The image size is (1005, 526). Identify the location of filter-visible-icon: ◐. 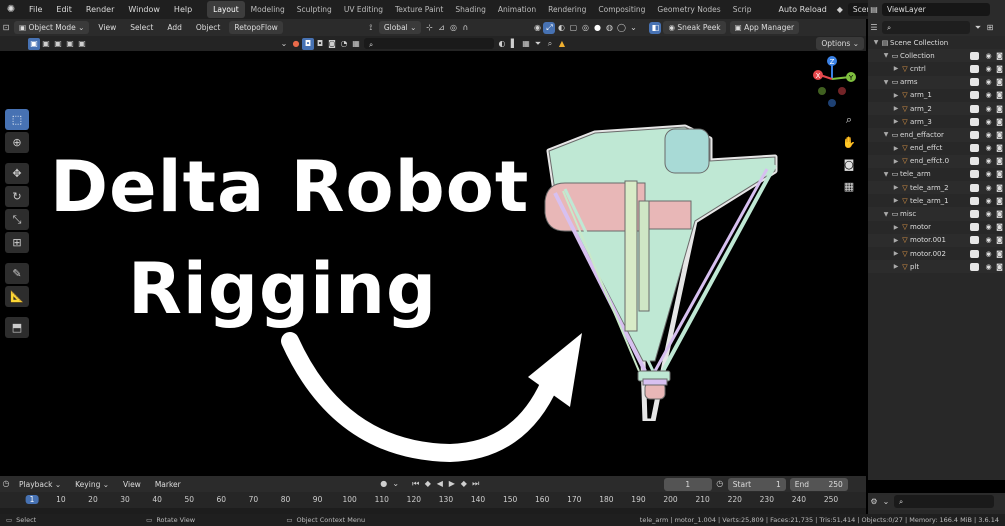
(502, 44).